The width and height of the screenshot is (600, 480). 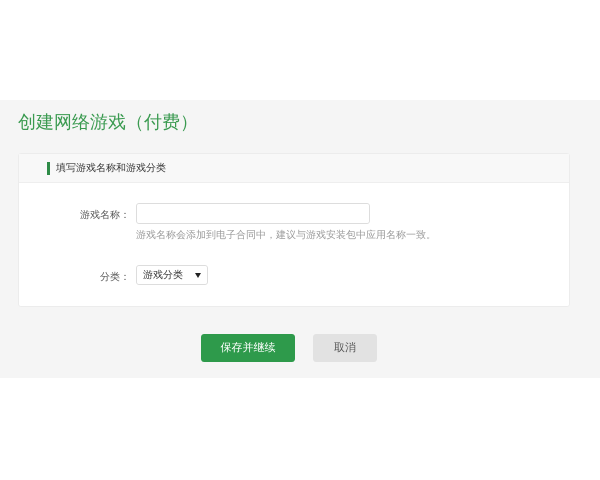 I want to click on page-title: 创建网络游戏（付费）, so click(x=108, y=123).